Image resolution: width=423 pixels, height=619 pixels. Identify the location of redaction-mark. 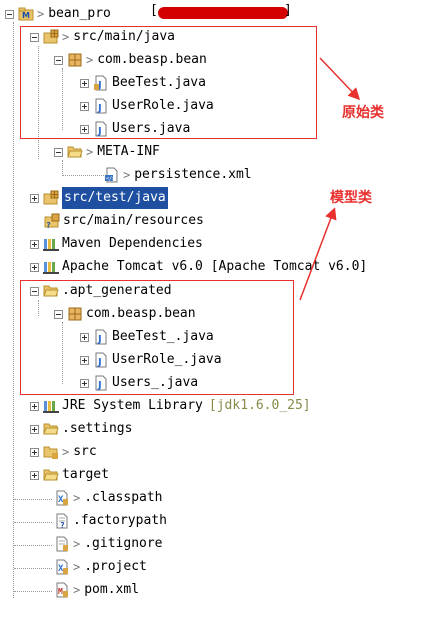
(223, 13).